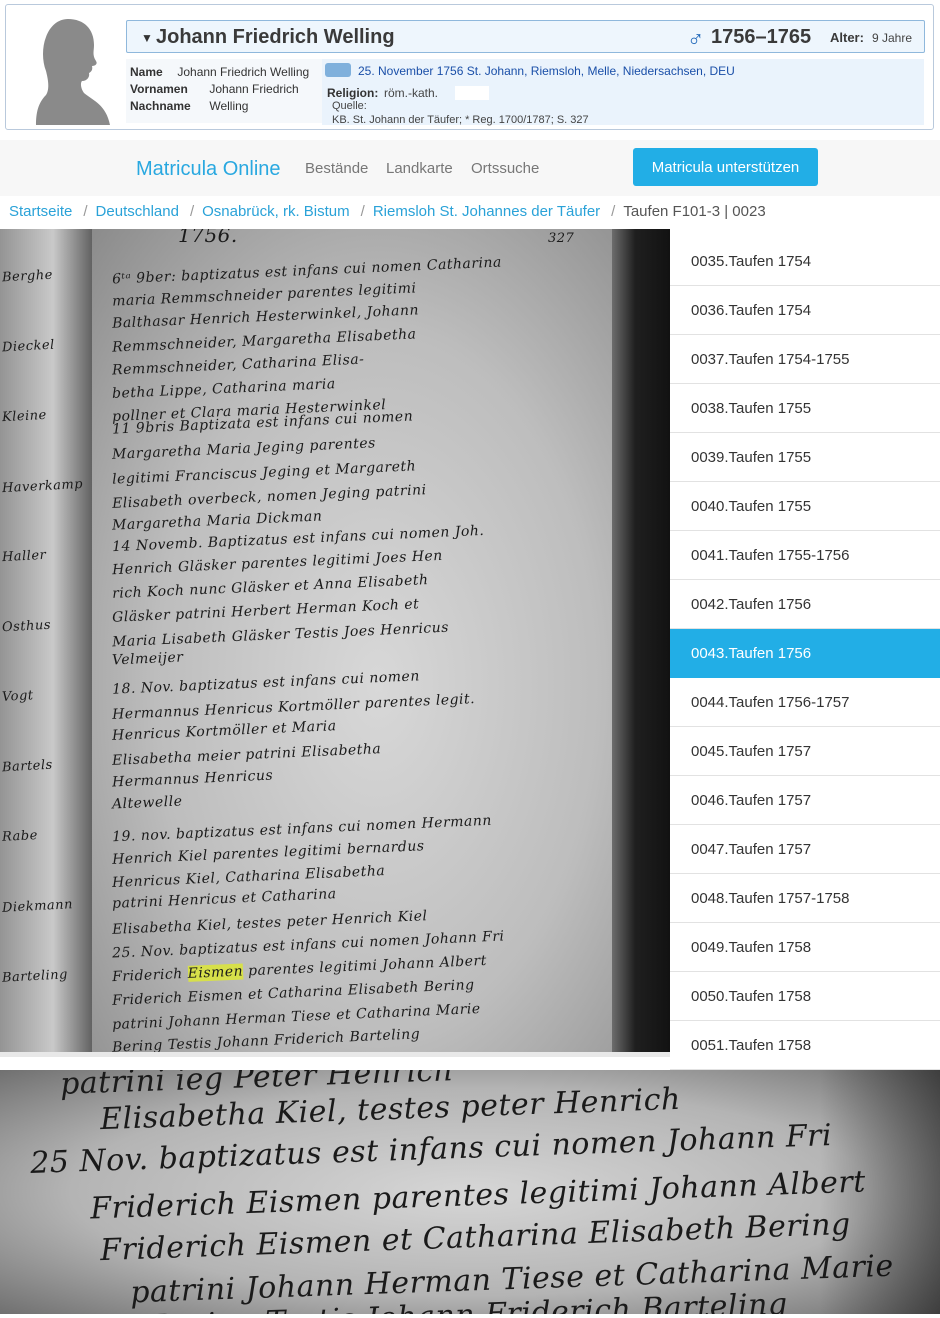 The height and width of the screenshot is (1318, 940). What do you see at coordinates (805, 751) in the screenshot?
I see `image-list-item: 0045.Taufen 1757` at bounding box center [805, 751].